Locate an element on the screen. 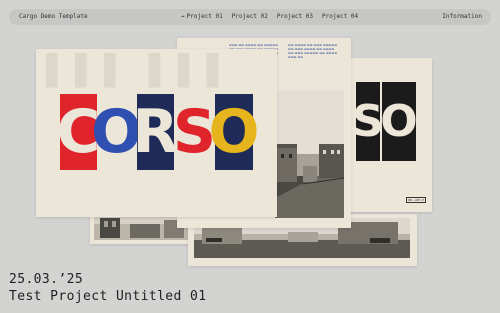  corso-wordmark: C O R S O is located at coordinates (158, 132).